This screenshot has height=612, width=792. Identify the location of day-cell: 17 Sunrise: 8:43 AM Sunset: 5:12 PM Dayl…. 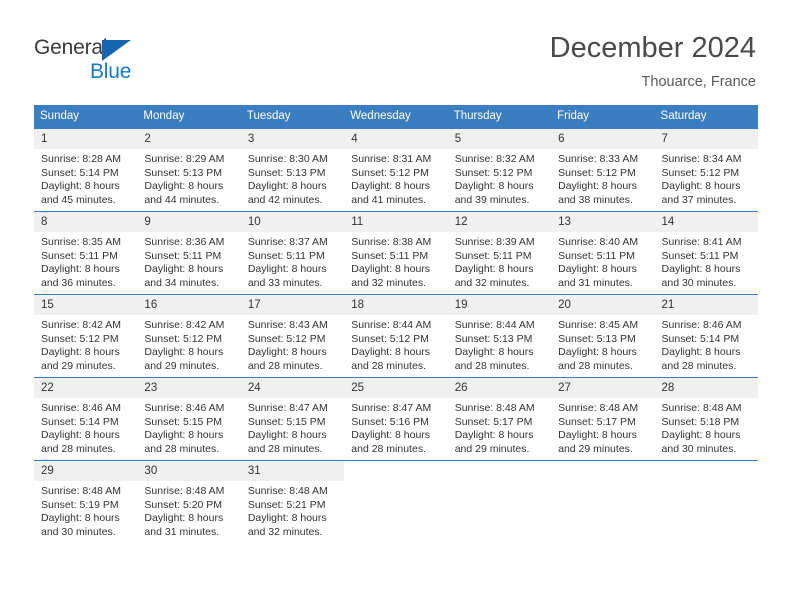
(292, 336).